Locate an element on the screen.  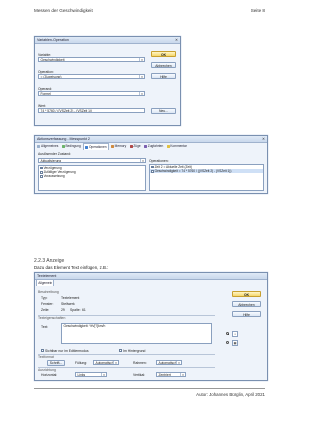
operand-value: Formel is located at coordinates (45, 94).